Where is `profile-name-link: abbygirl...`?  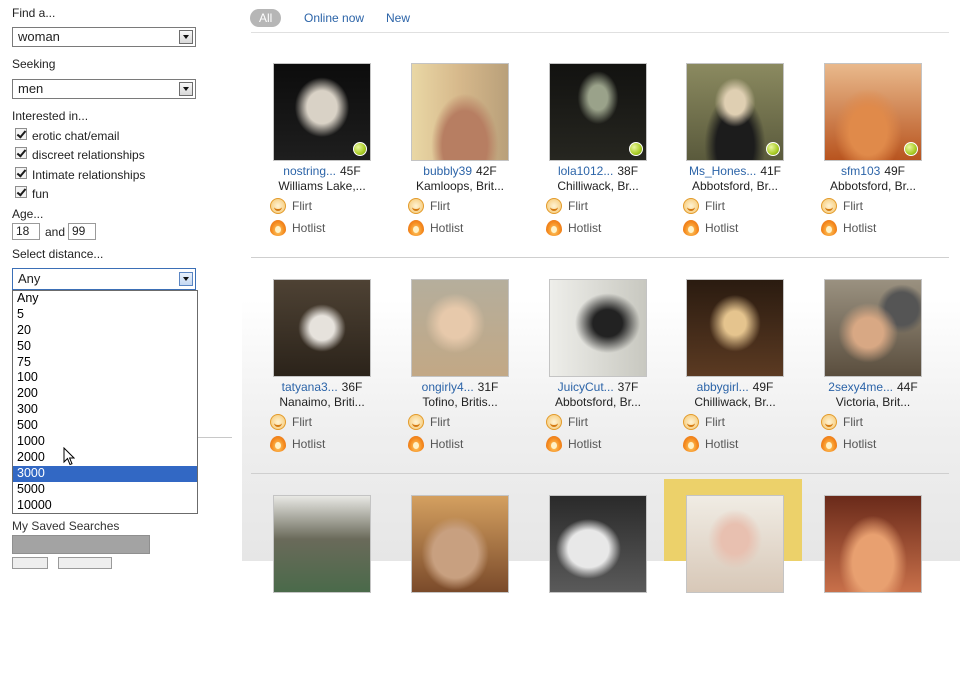 profile-name-link: abbygirl... is located at coordinates (723, 387).